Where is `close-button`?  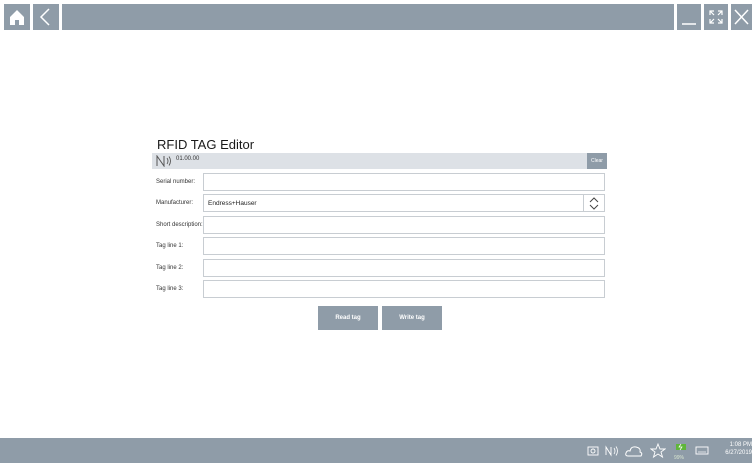
close-button is located at coordinates (741, 17).